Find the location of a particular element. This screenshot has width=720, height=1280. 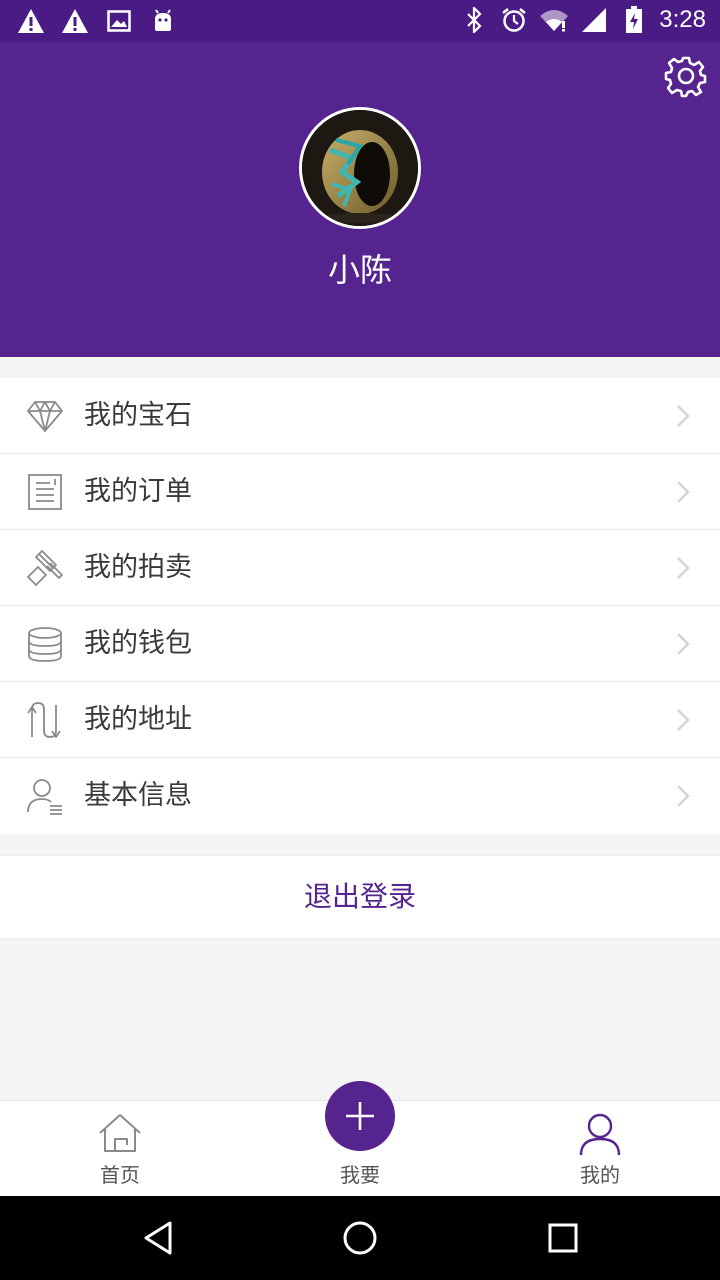

gavel-icon is located at coordinates (45, 568).